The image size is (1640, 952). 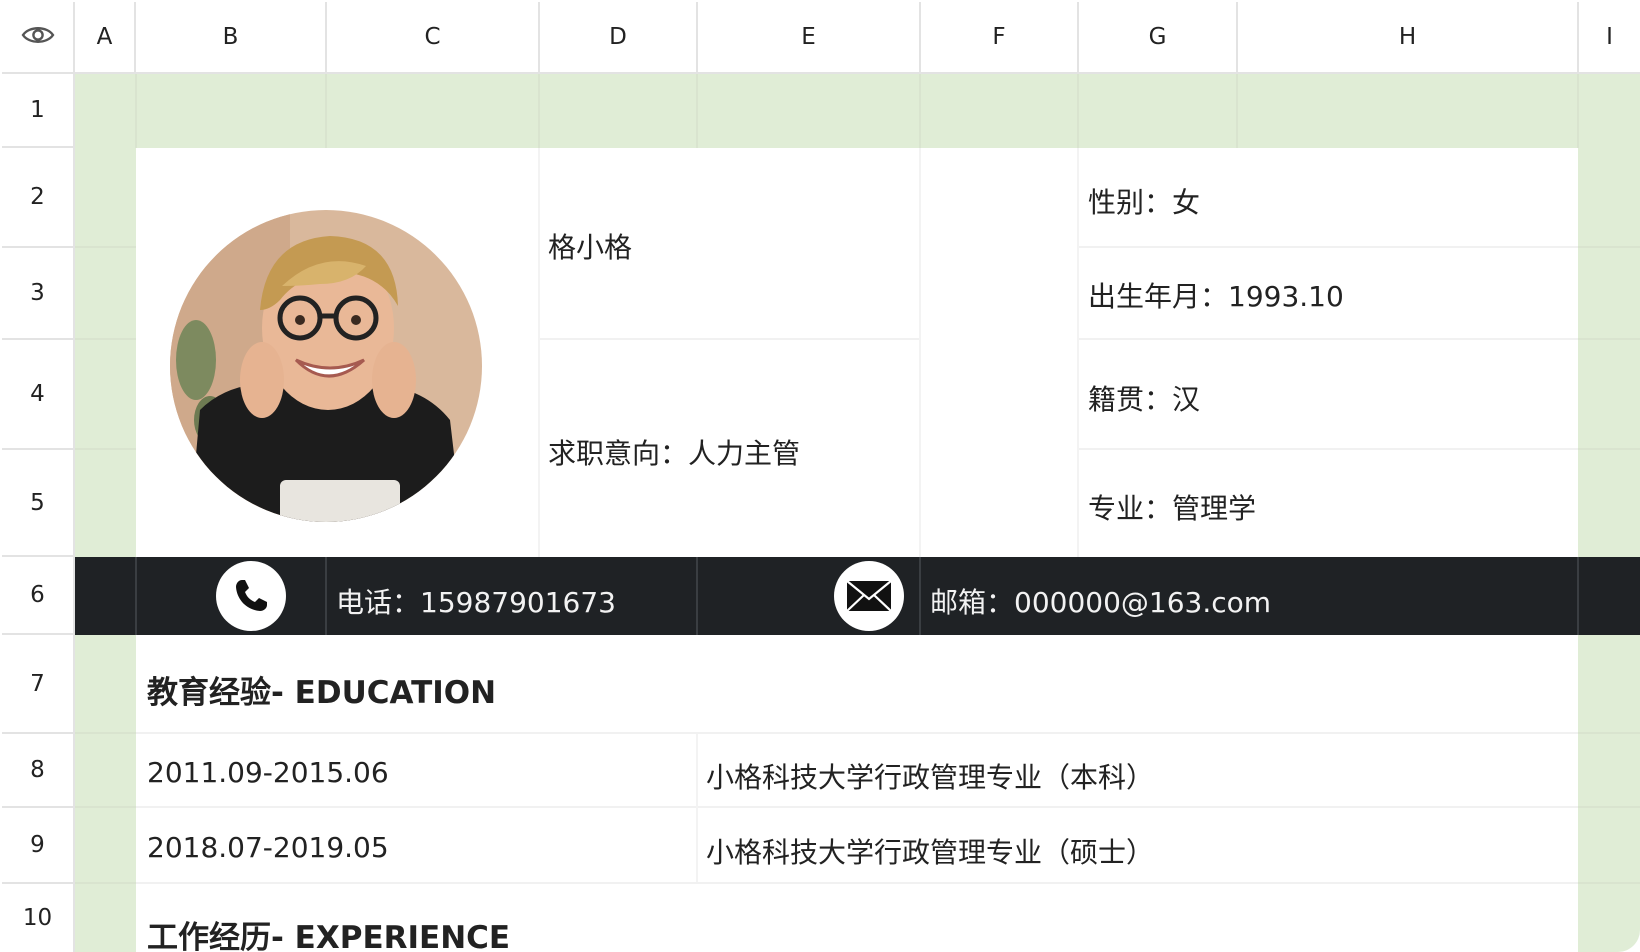 I want to click on major-cell: 专业：管理学, so click(x=1172, y=507).